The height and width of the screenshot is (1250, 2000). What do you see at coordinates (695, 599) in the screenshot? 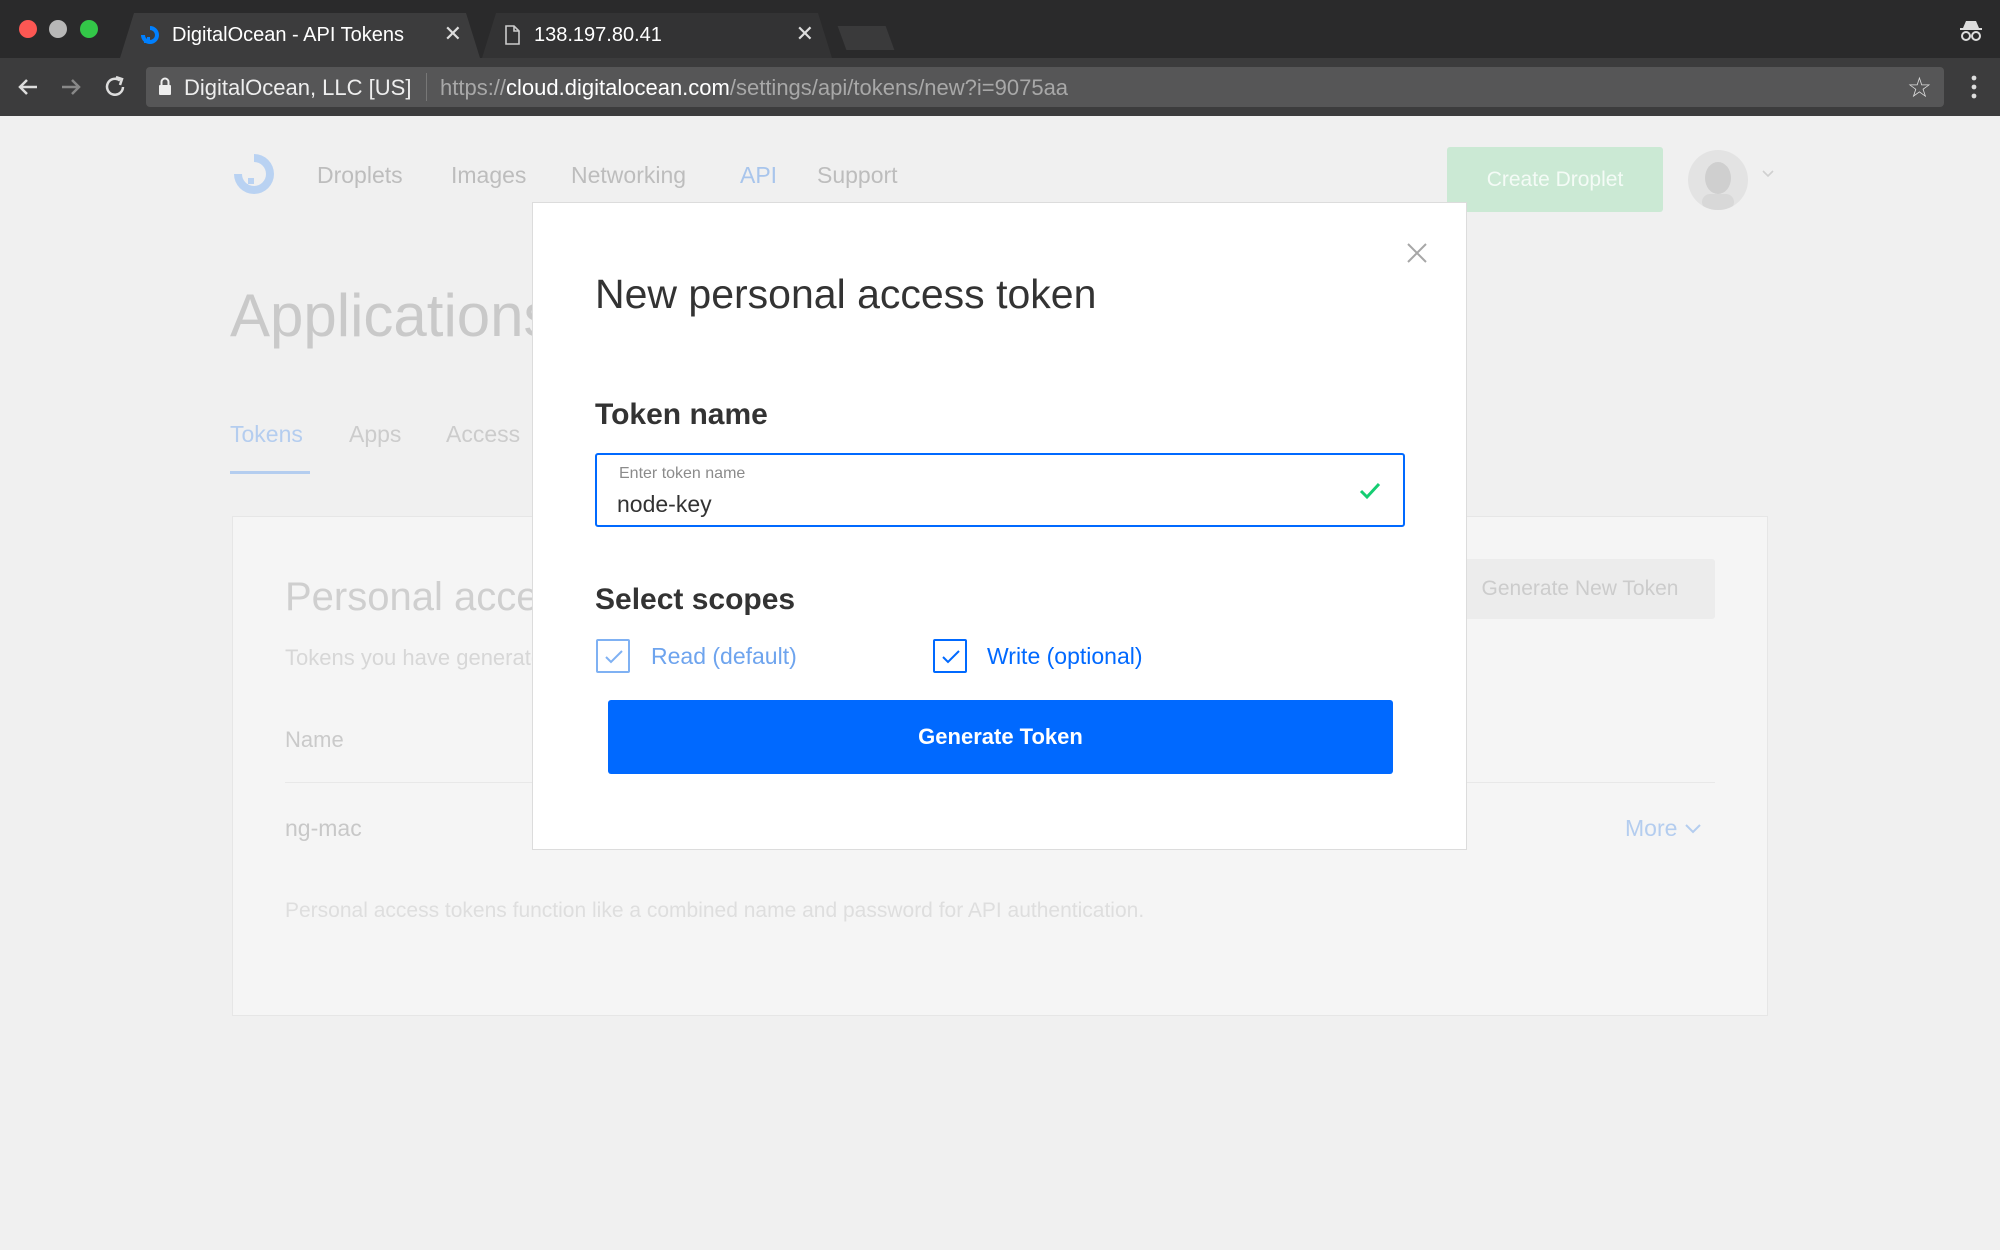
I see `select-scopes-label: Select scopes` at bounding box center [695, 599].